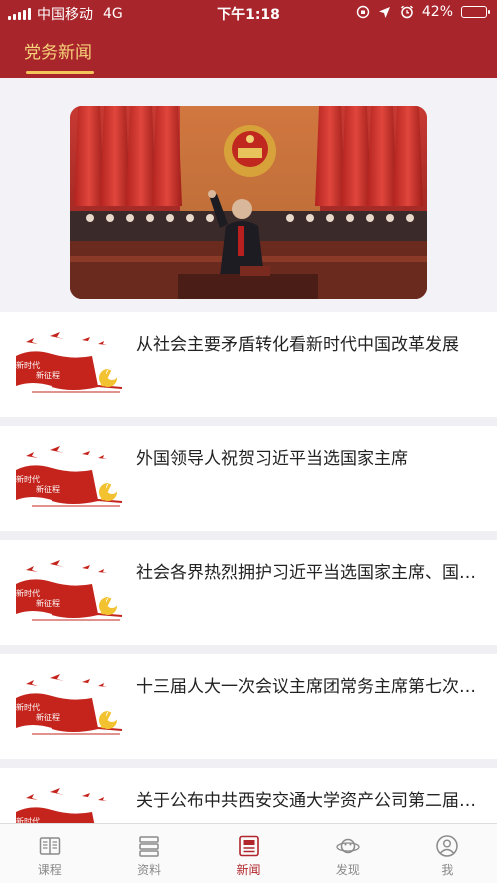  I want to click on news-title: 外国领导人祝贺习近平当选国家主席, so click(272, 459).